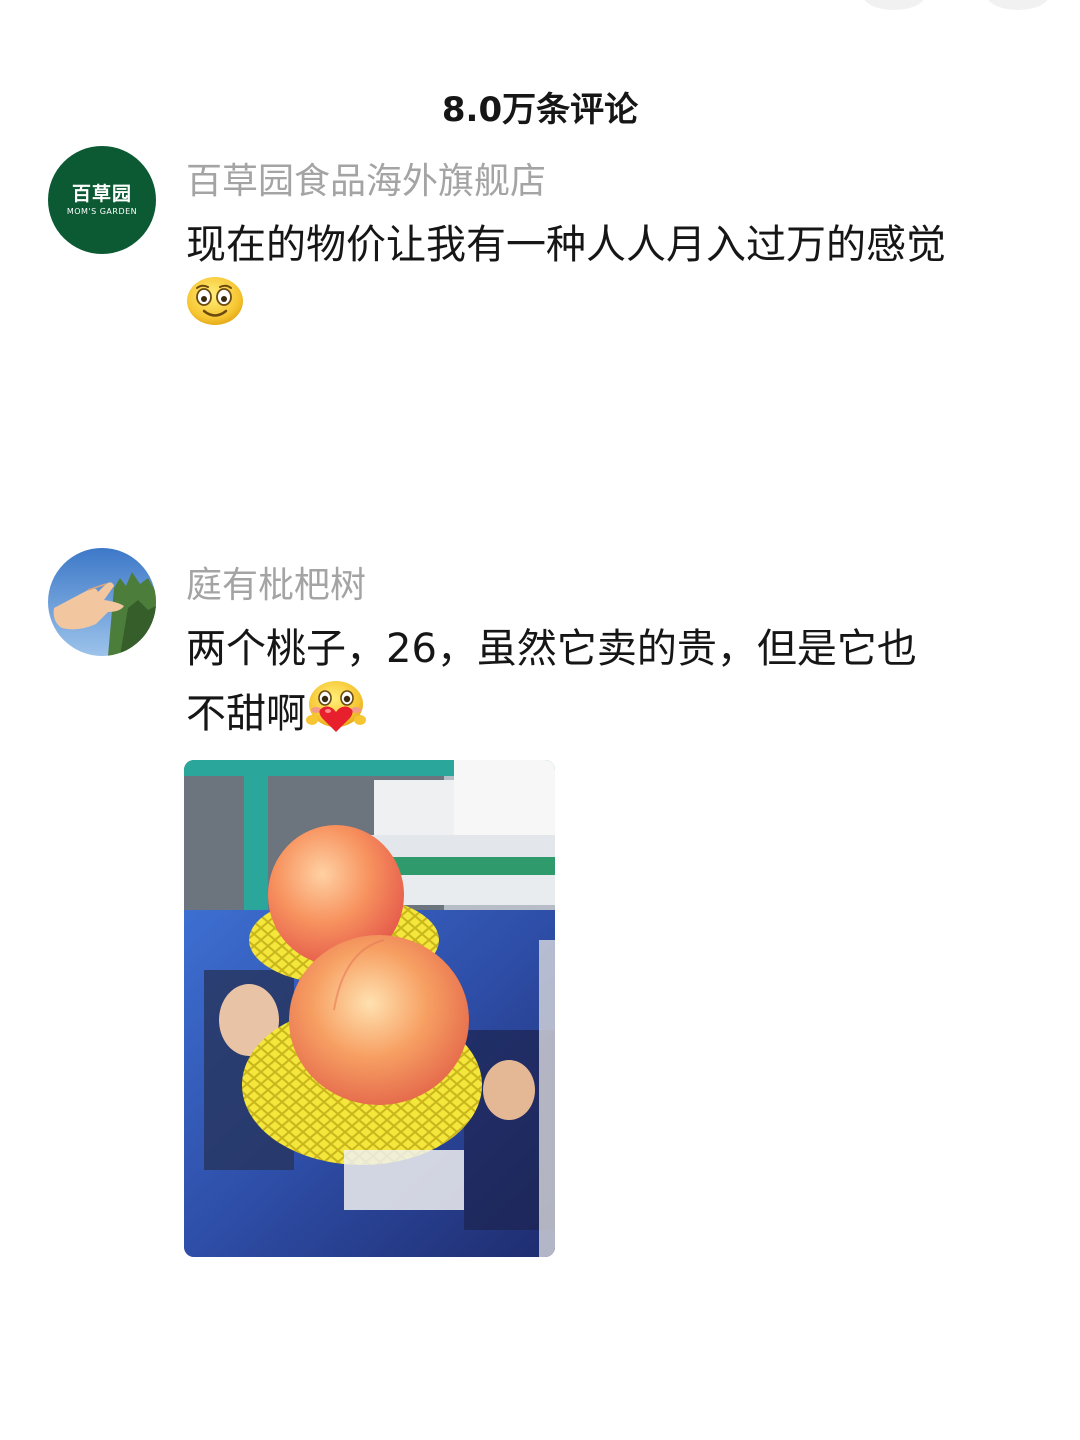 The width and height of the screenshot is (1080, 1440). What do you see at coordinates (366, 178) in the screenshot?
I see `comment-username: 百草园食品海外旗舰店` at bounding box center [366, 178].